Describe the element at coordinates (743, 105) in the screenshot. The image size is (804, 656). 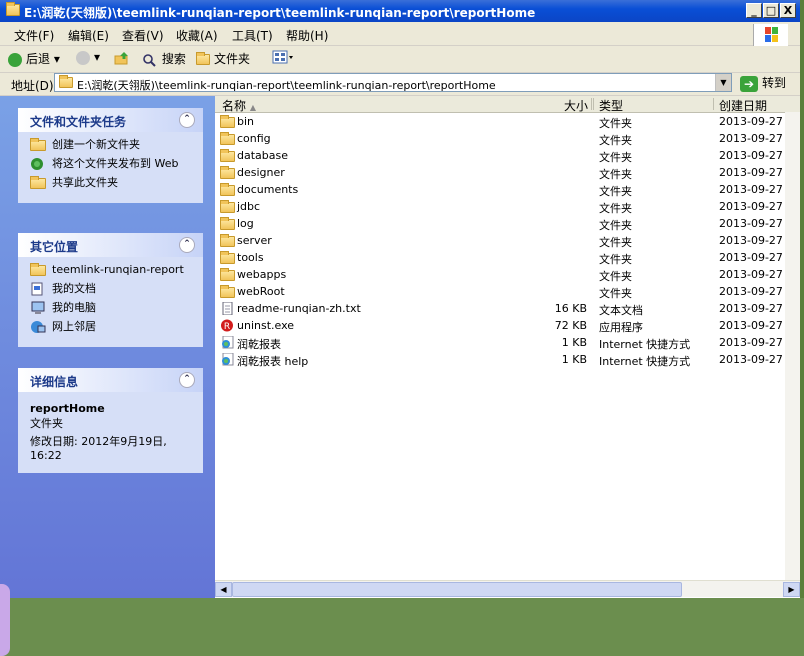
I see `column-date: 创建日期` at that location.